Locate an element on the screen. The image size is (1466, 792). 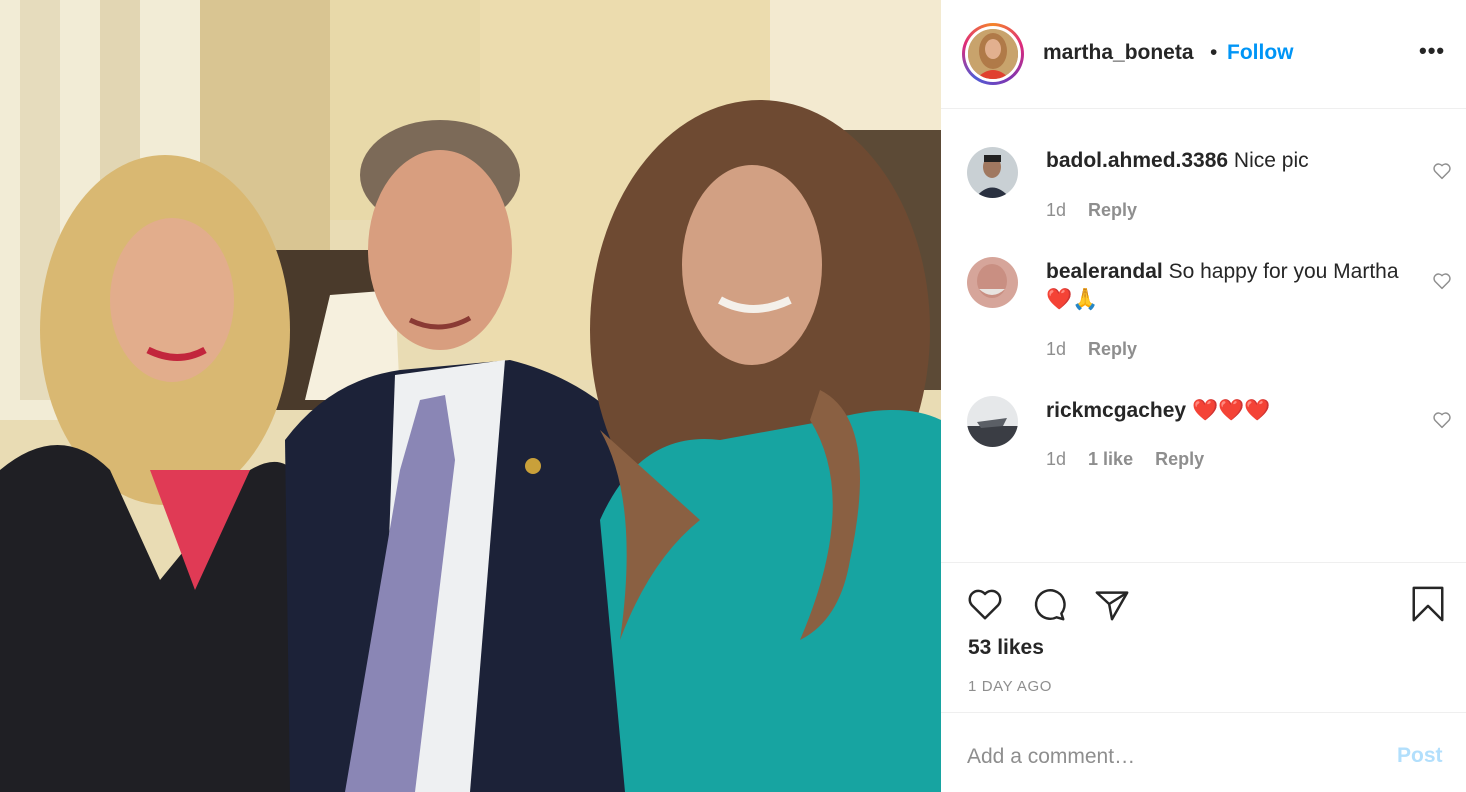
author-avatar is located at coordinates (993, 54).